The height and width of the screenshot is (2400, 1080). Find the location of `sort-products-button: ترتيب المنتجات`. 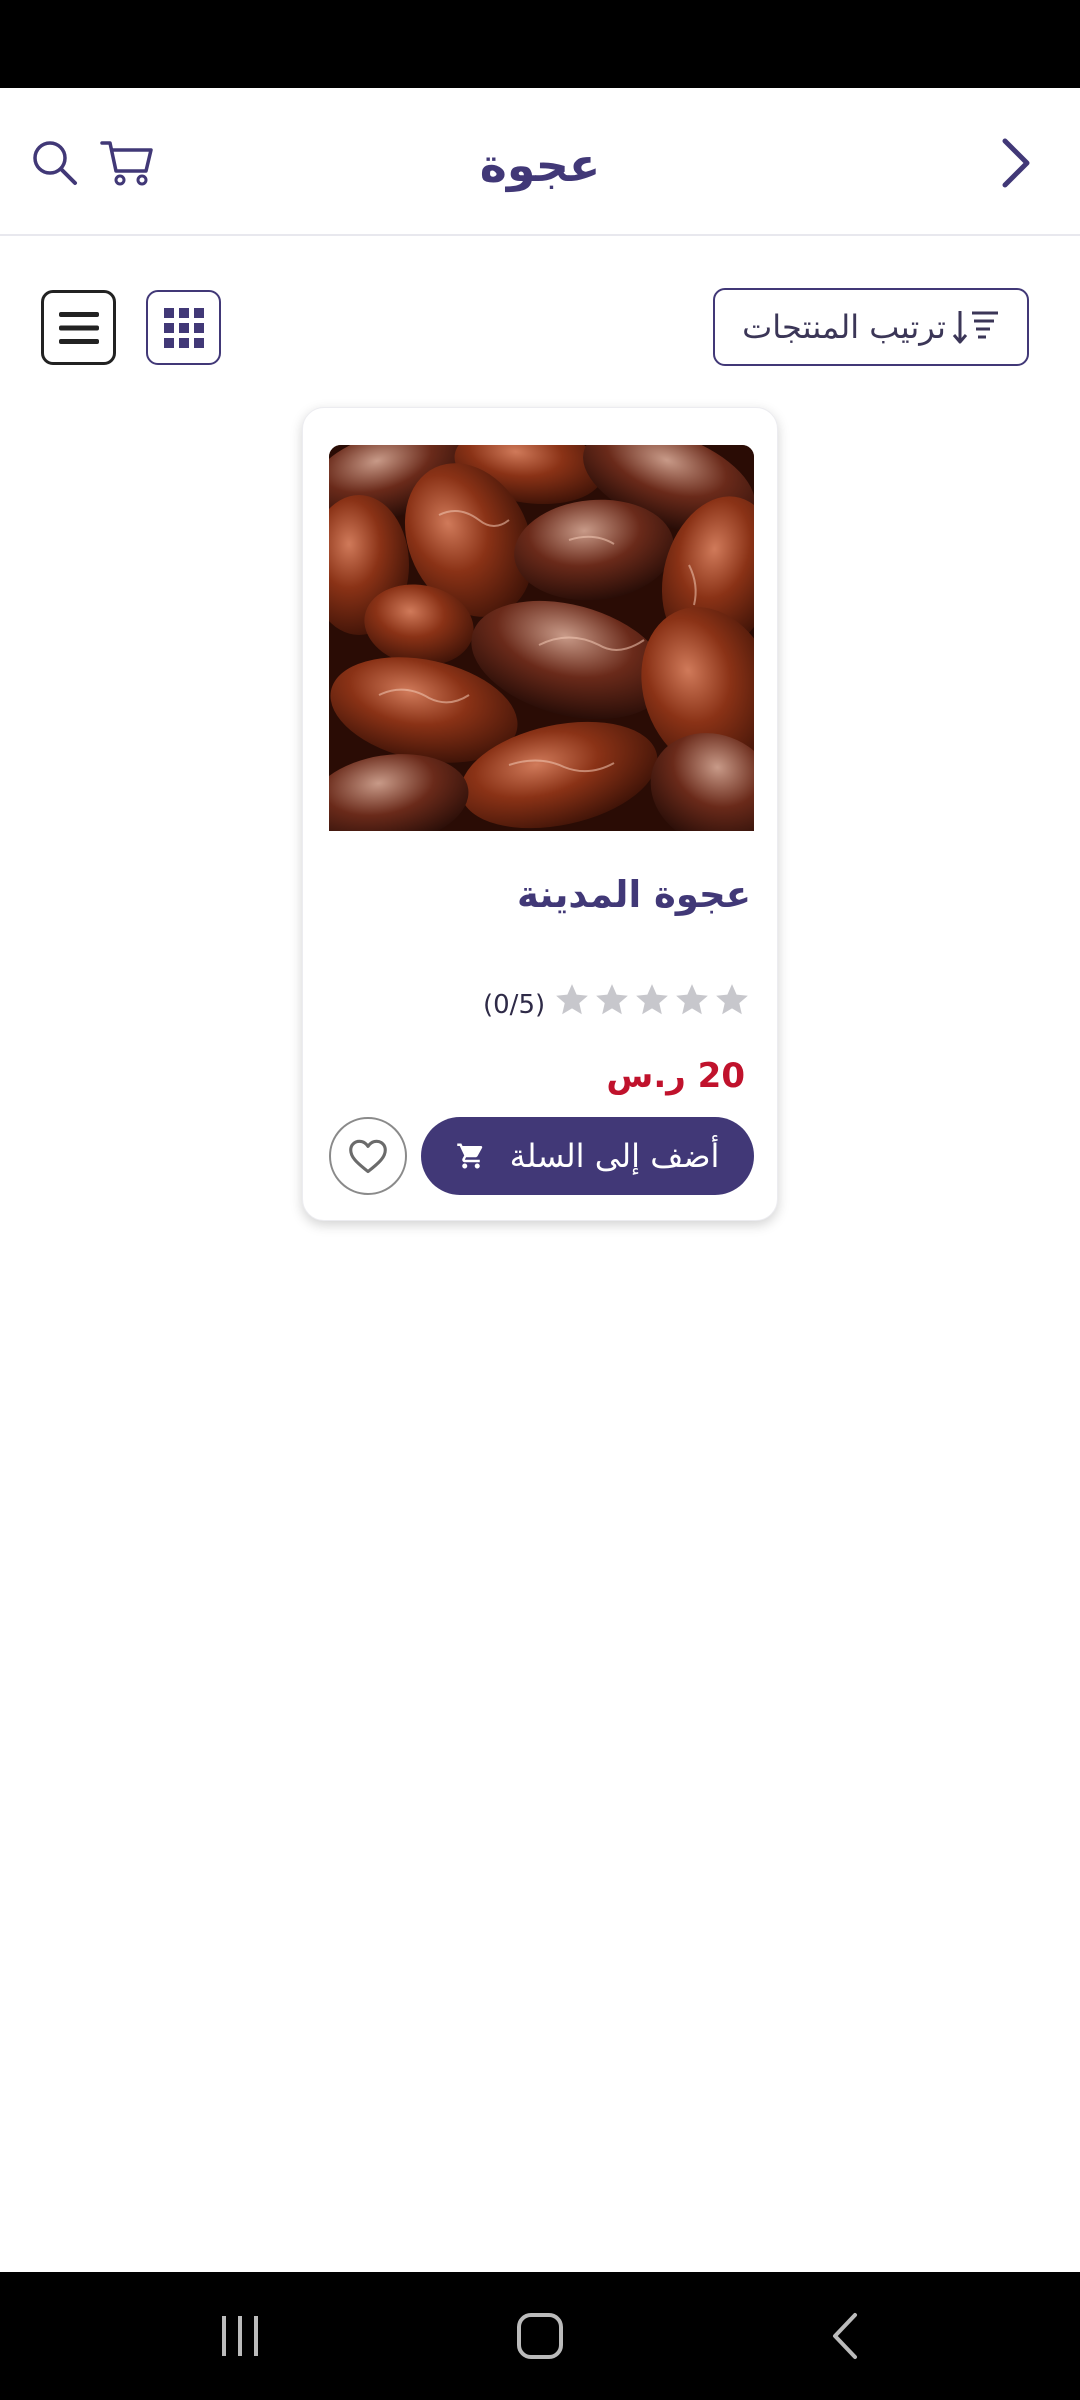

sort-products-button: ترتيب المنتجات is located at coordinates (871, 327).